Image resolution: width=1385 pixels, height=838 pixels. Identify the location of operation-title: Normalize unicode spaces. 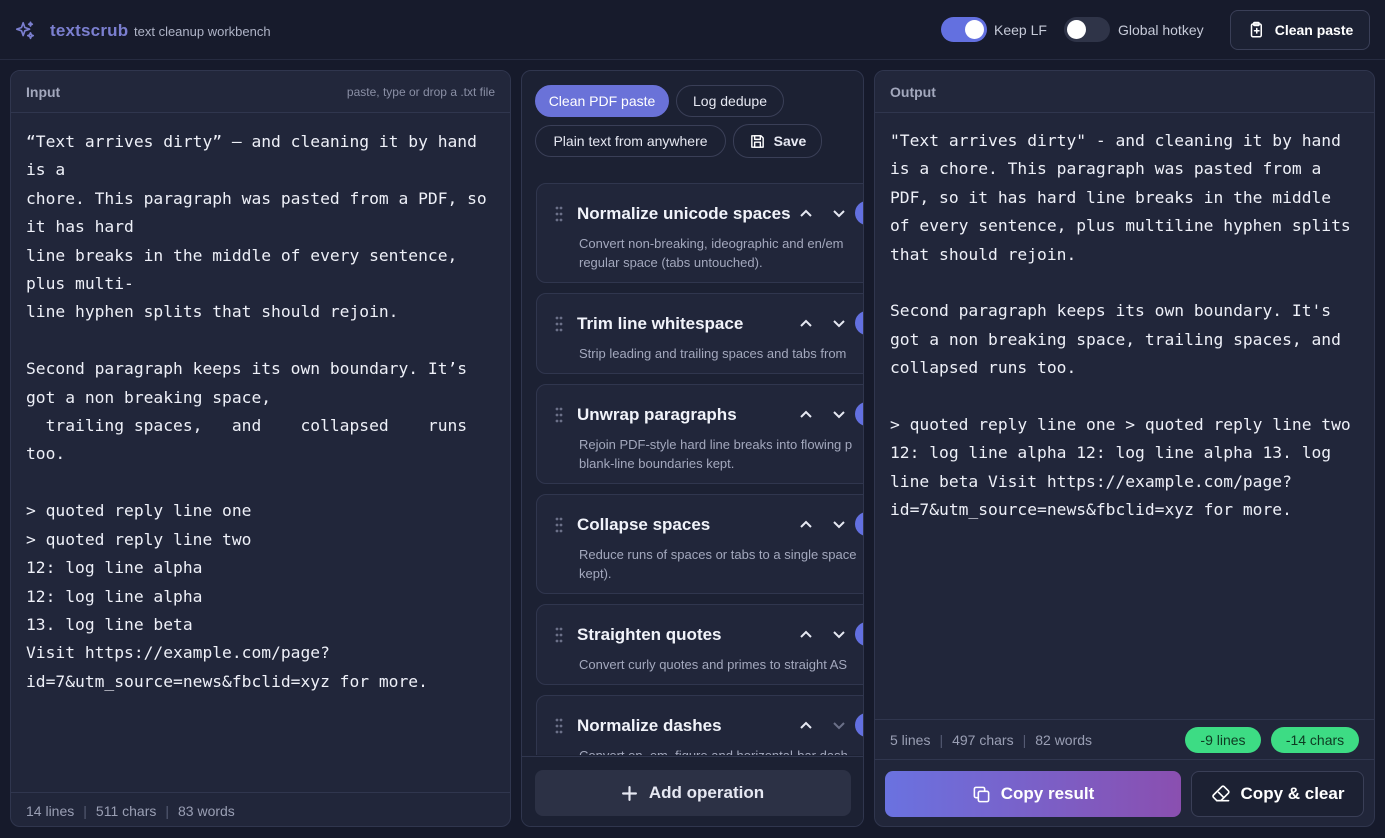
(684, 213).